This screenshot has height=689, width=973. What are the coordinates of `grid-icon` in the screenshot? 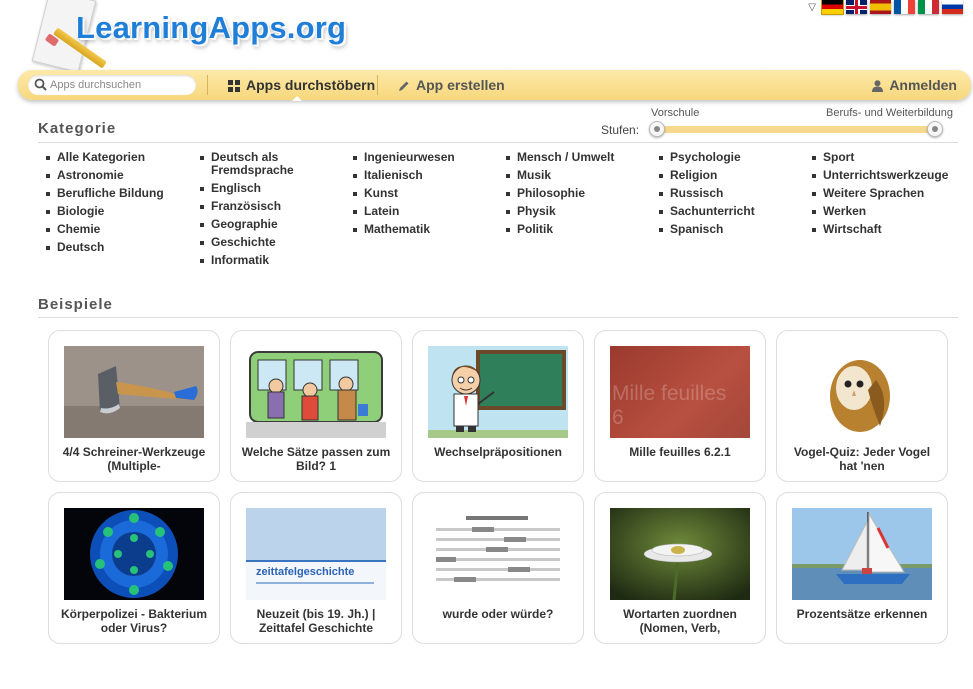 It's located at (234, 86).